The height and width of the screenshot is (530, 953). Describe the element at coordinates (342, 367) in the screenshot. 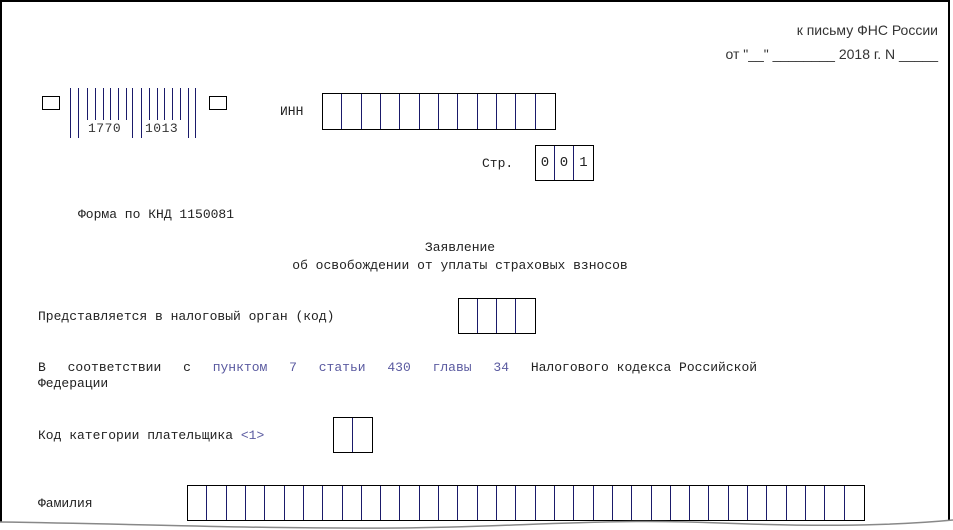

I see `link-statya: статьи` at that location.